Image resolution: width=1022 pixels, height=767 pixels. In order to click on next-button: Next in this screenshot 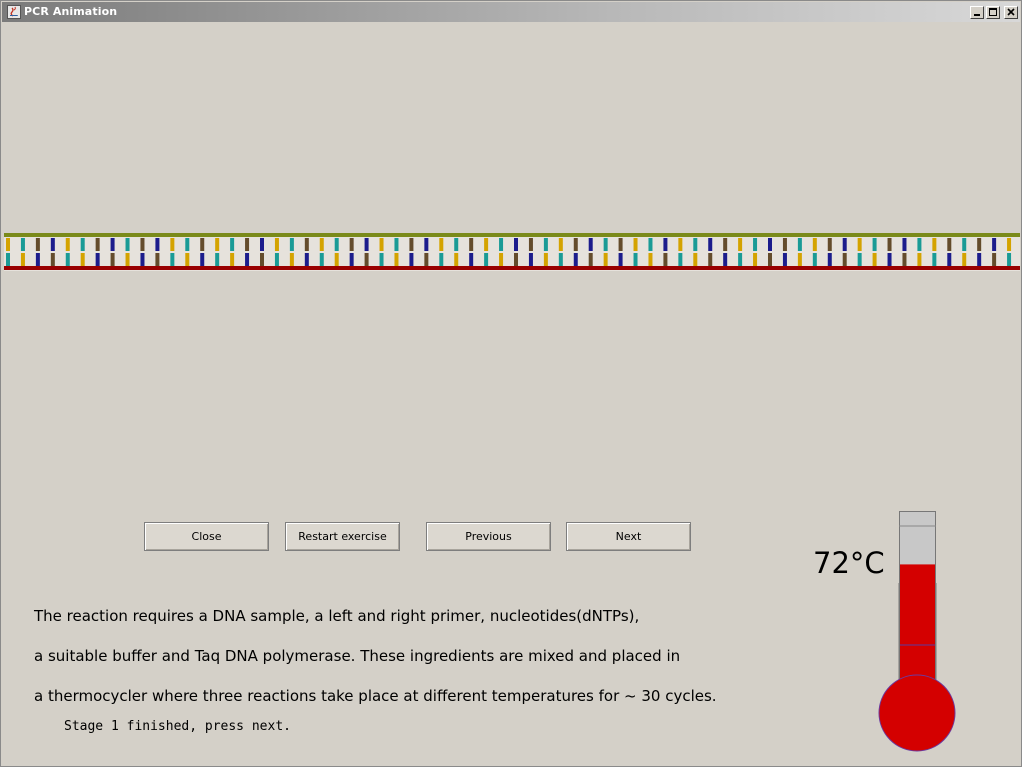, I will do `click(628, 536)`.